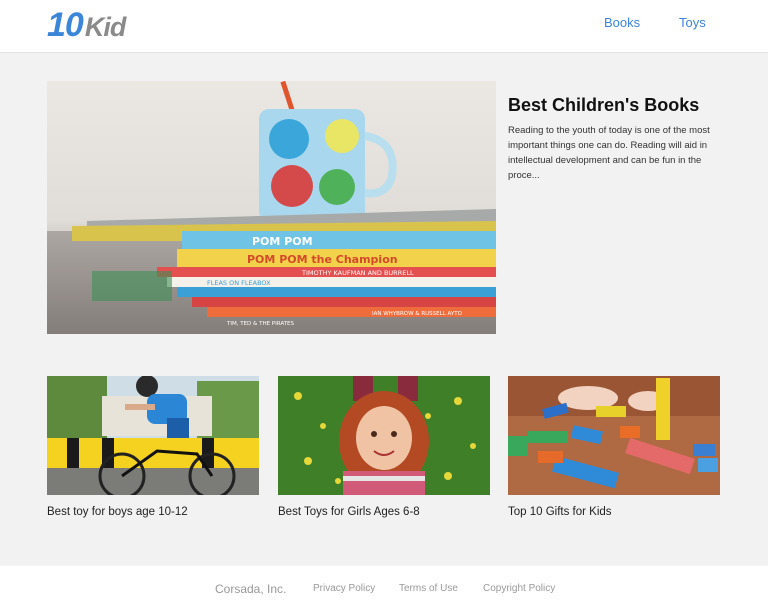 The width and height of the screenshot is (768, 611). What do you see at coordinates (417, 314) in the screenshot?
I see `book-spine-6: IAN WHYBROW & RUSSELL AYTO` at bounding box center [417, 314].